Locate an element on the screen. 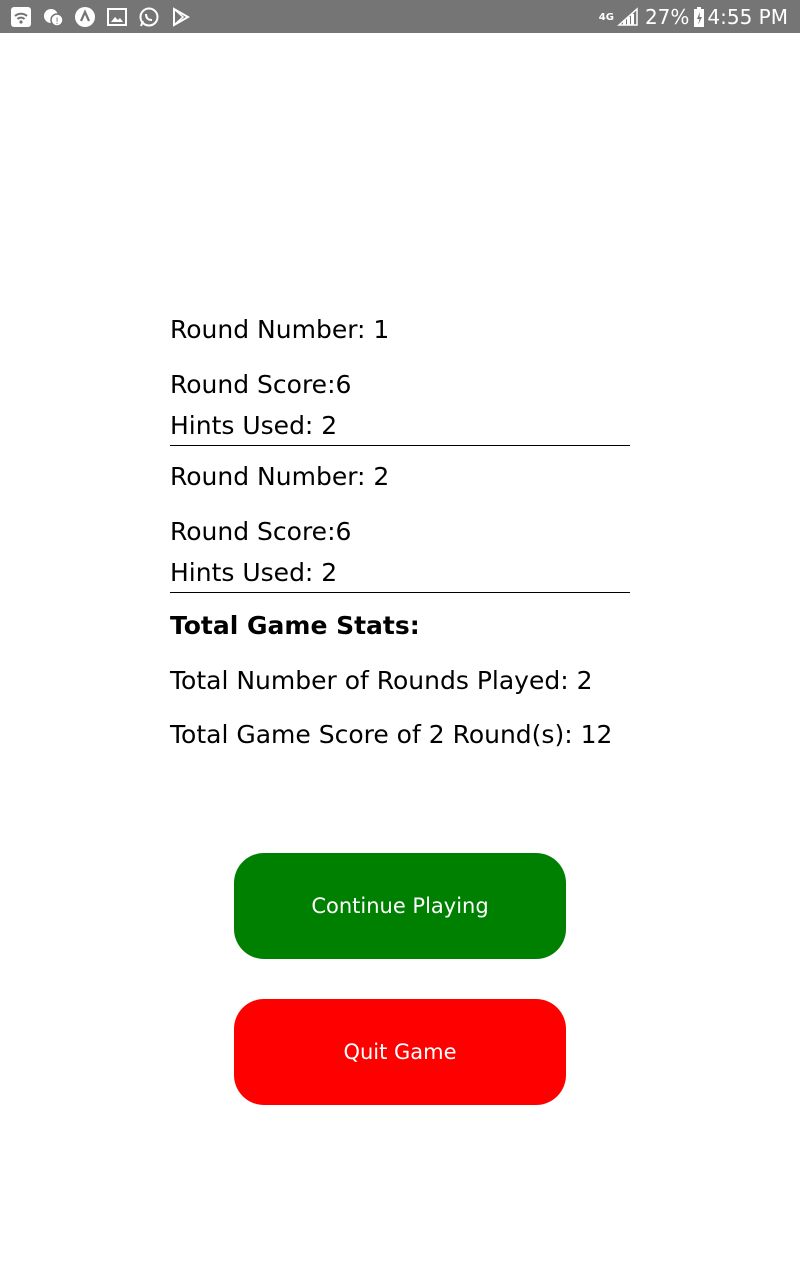 Image resolution: width=800 pixels, height=1280 pixels. play-store-icon is located at coordinates (181, 17).